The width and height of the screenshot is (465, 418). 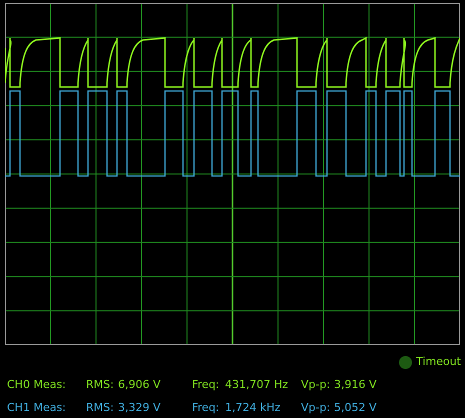 What do you see at coordinates (37, 385) in the screenshot?
I see `channel-label: CH0 Meas:` at bounding box center [37, 385].